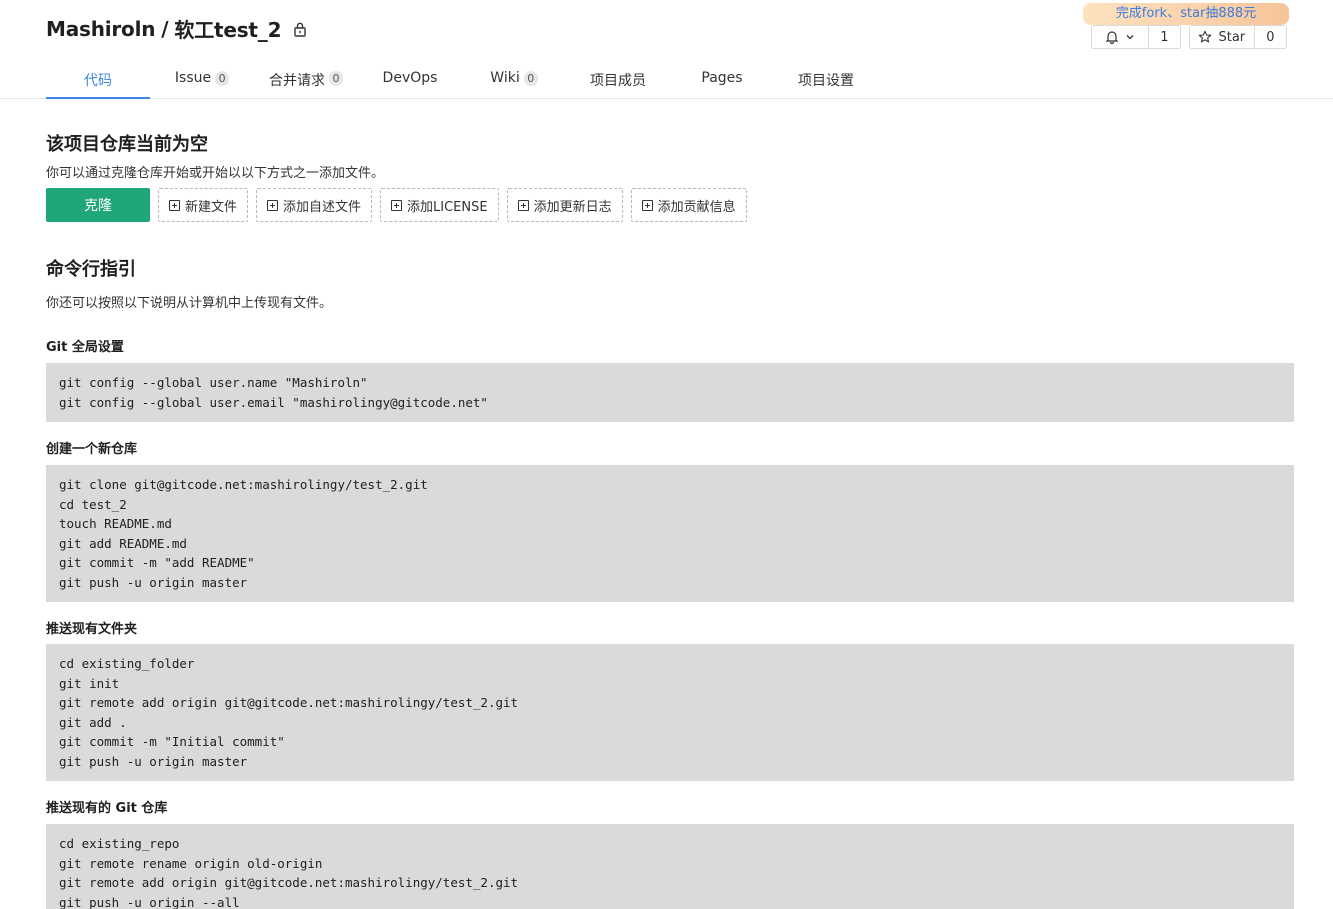 The height and width of the screenshot is (909, 1333). I want to click on button-label: 新建文件, so click(211, 207).